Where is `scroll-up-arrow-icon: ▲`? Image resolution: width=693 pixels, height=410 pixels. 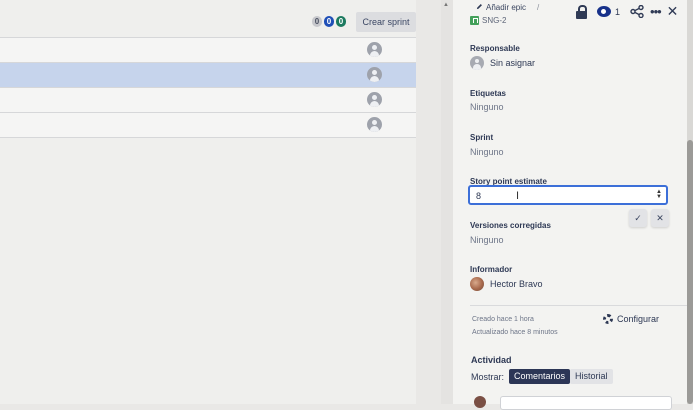 scroll-up-arrow-icon: ▲ is located at coordinates (446, 5).